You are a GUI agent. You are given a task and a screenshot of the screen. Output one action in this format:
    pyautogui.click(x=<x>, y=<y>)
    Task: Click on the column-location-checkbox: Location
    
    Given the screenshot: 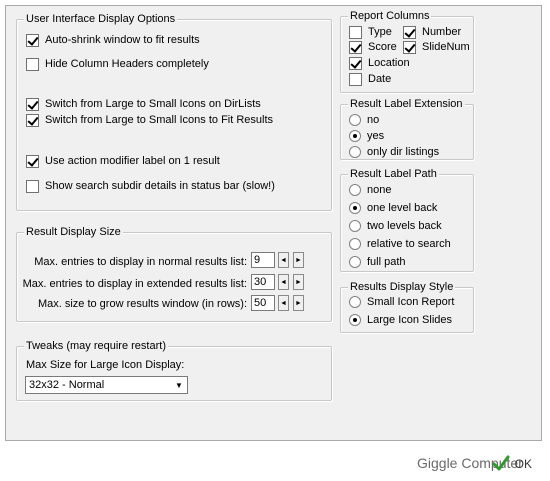 What is the action you would take?
    pyautogui.click(x=379, y=63)
    